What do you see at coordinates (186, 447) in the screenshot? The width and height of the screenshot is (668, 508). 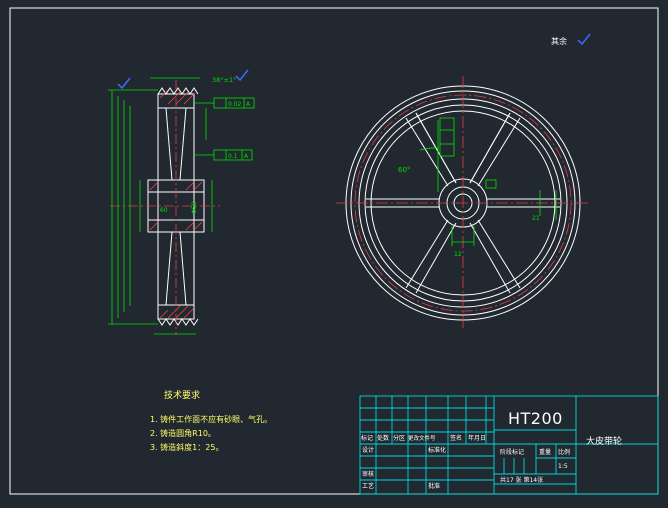 I see `tech-requirement-3: 3. 铸造斜度1：25。` at bounding box center [186, 447].